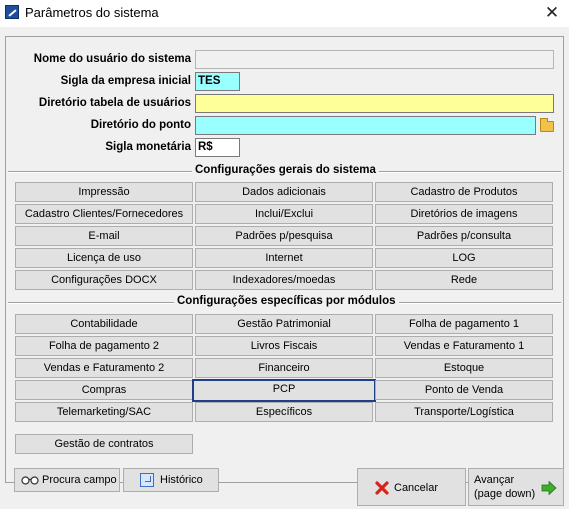 Image resolution: width=569 pixels, height=509 pixels. What do you see at coordinates (104, 258) in the screenshot?
I see `btn-licenca-uso: Licença de uso` at bounding box center [104, 258].